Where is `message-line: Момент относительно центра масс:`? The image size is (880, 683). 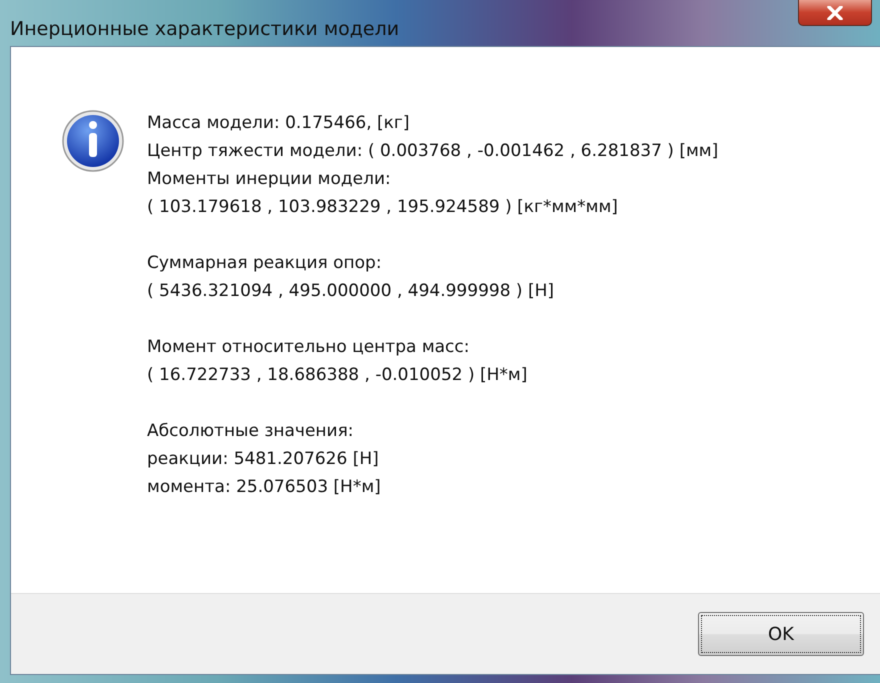
message-line: Момент относительно центра масс: is located at coordinates (308, 347).